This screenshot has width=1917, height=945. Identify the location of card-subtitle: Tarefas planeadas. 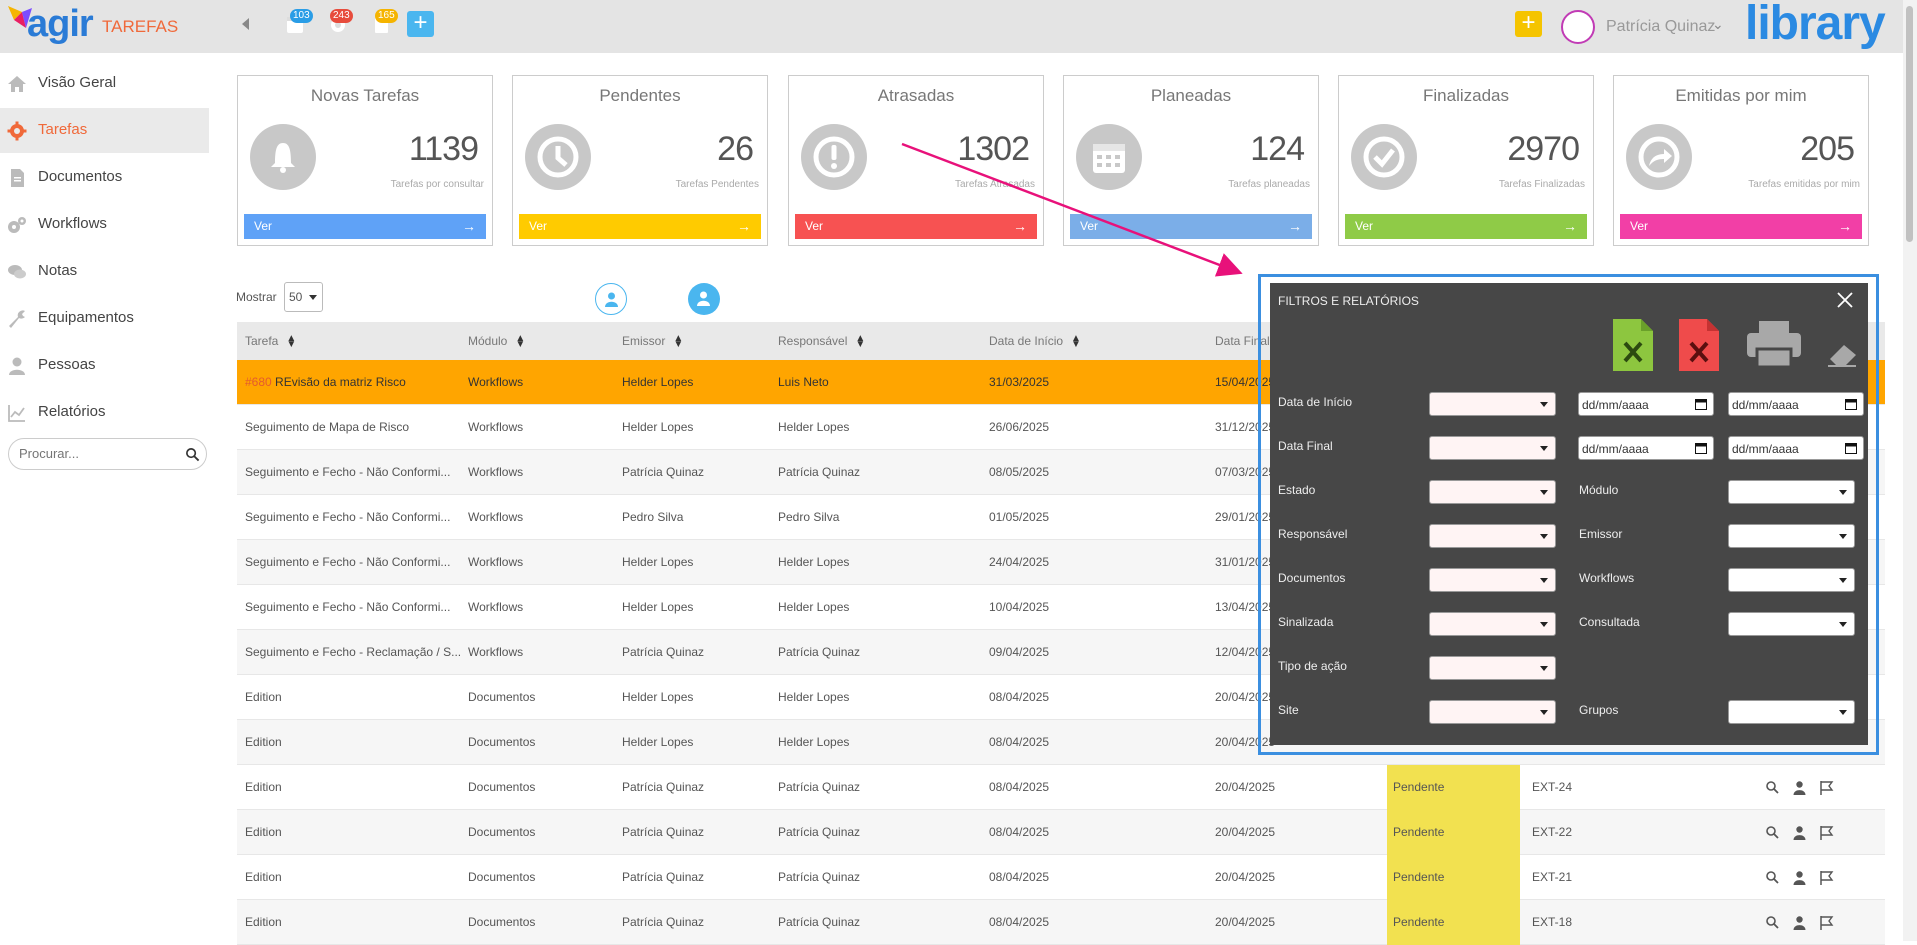
(1269, 184).